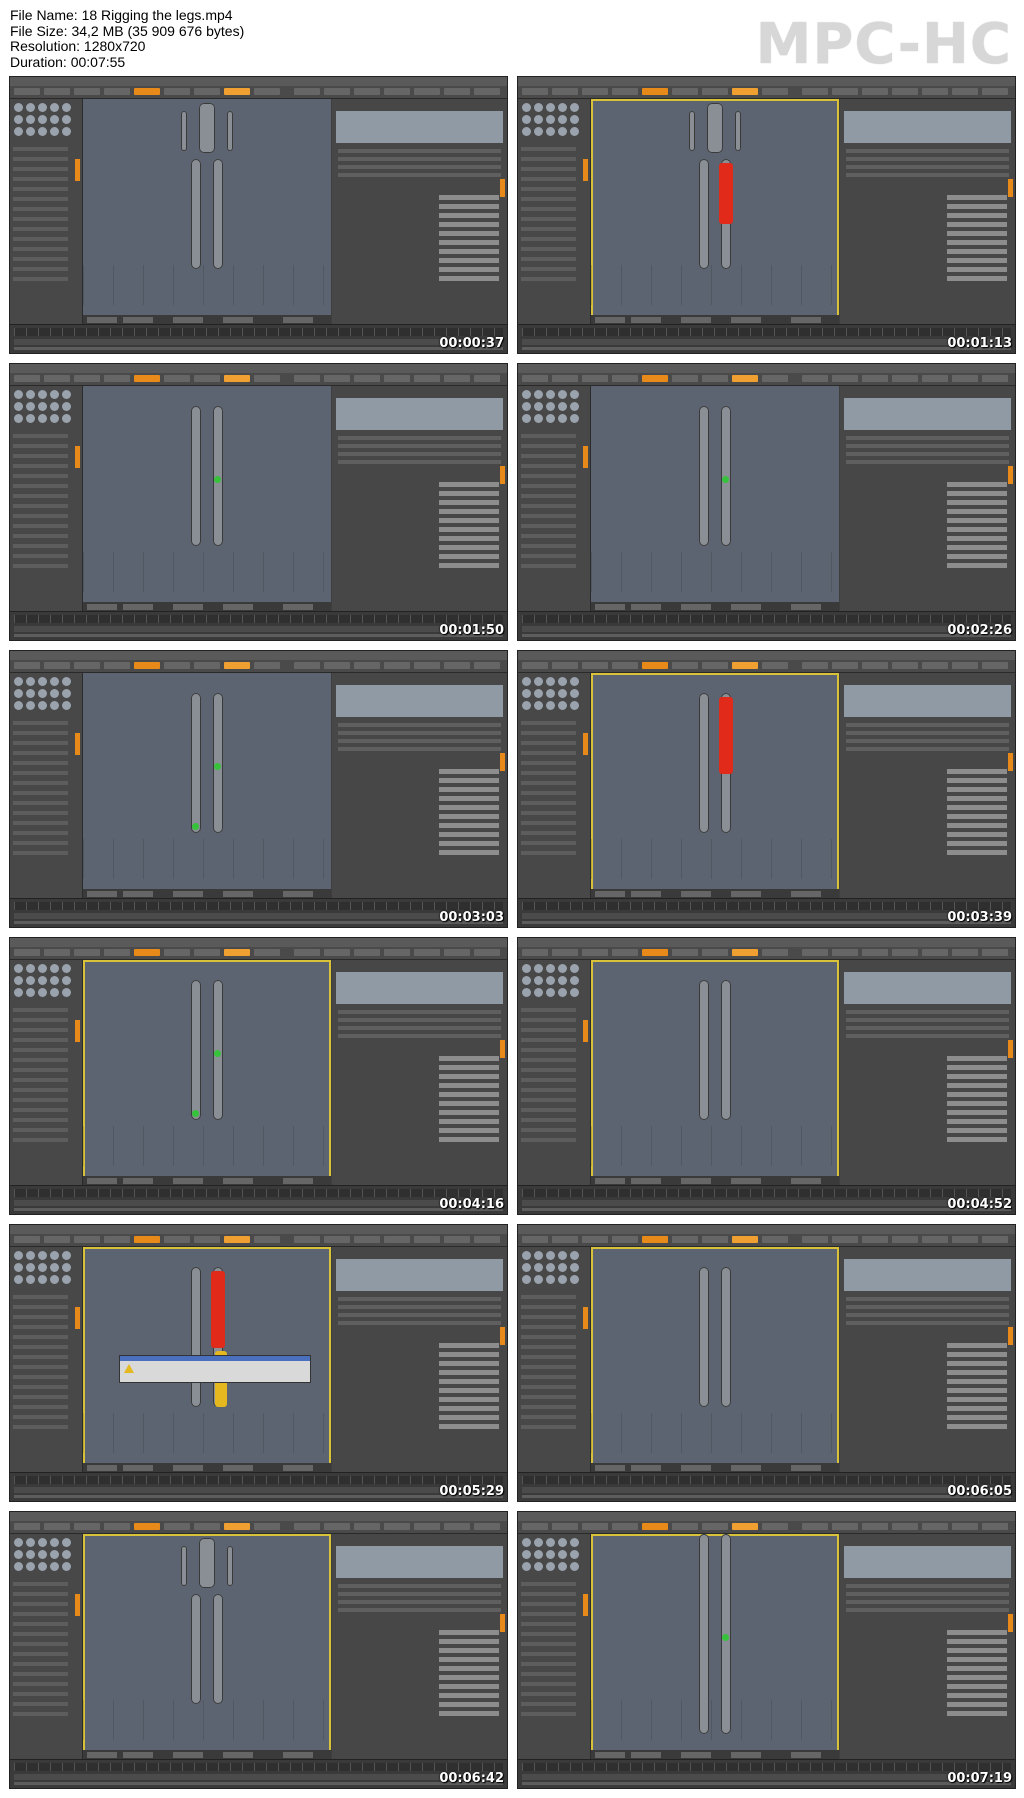  I want to click on video-thumbnail: 00:01:50, so click(258, 502).